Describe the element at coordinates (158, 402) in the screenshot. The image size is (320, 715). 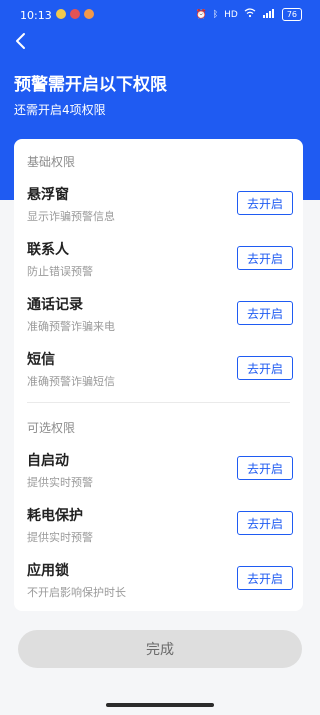
I see `section-divider` at that location.